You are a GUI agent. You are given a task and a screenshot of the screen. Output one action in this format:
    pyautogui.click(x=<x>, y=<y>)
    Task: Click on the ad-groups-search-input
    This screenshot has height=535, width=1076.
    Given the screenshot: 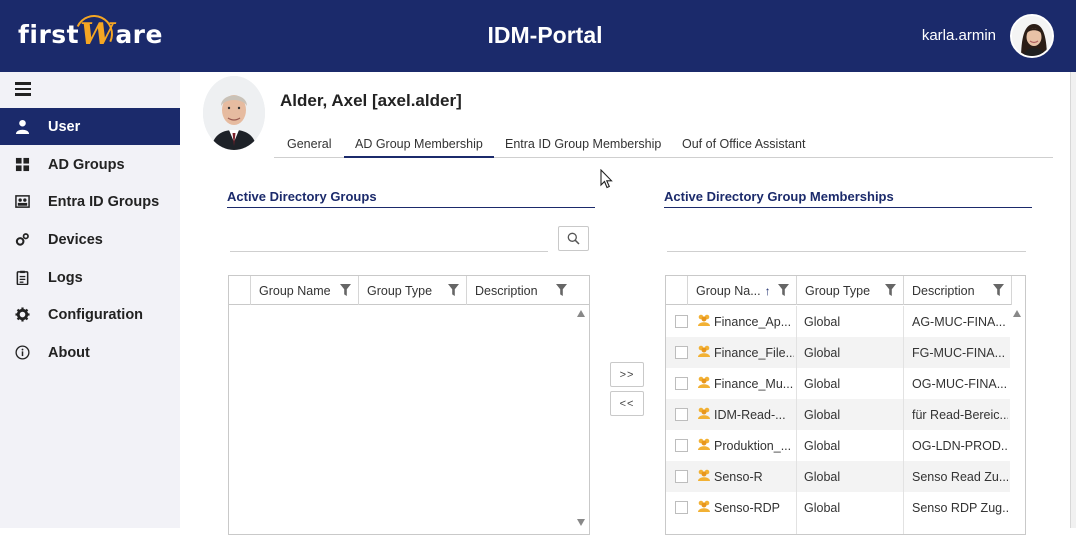 What is the action you would take?
    pyautogui.click(x=389, y=251)
    